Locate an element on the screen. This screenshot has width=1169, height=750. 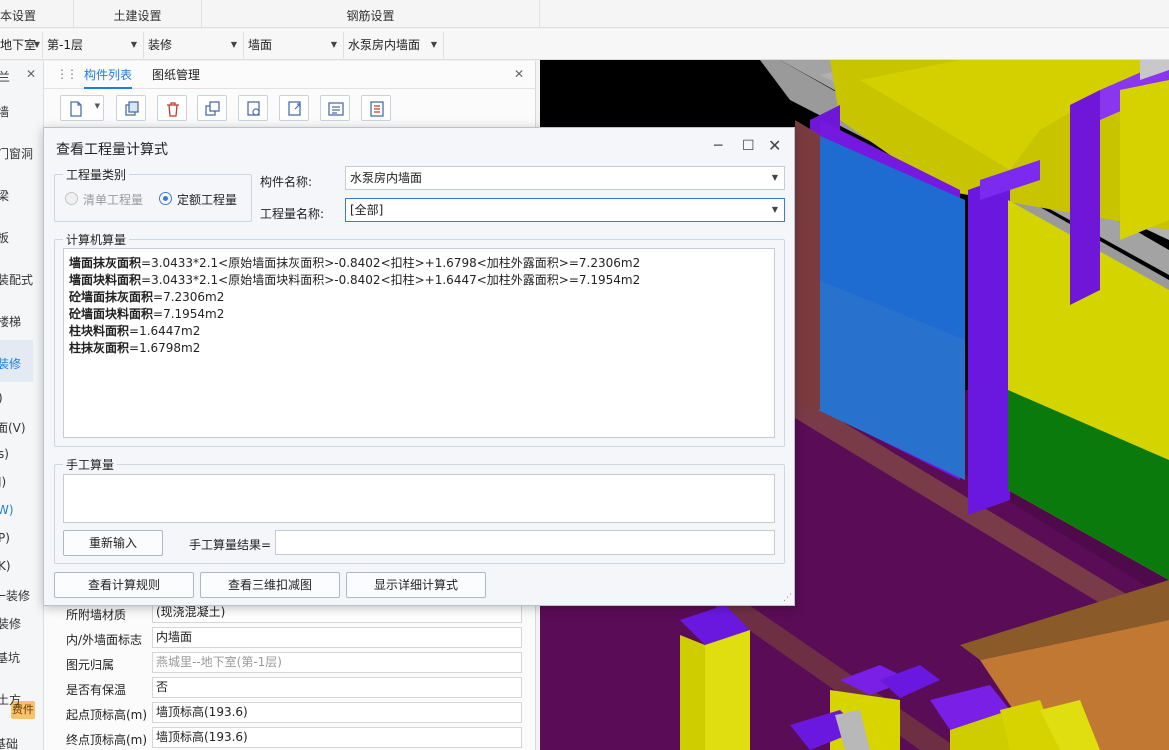
tab-civil-settings: 土建设置 is located at coordinates (138, 14).